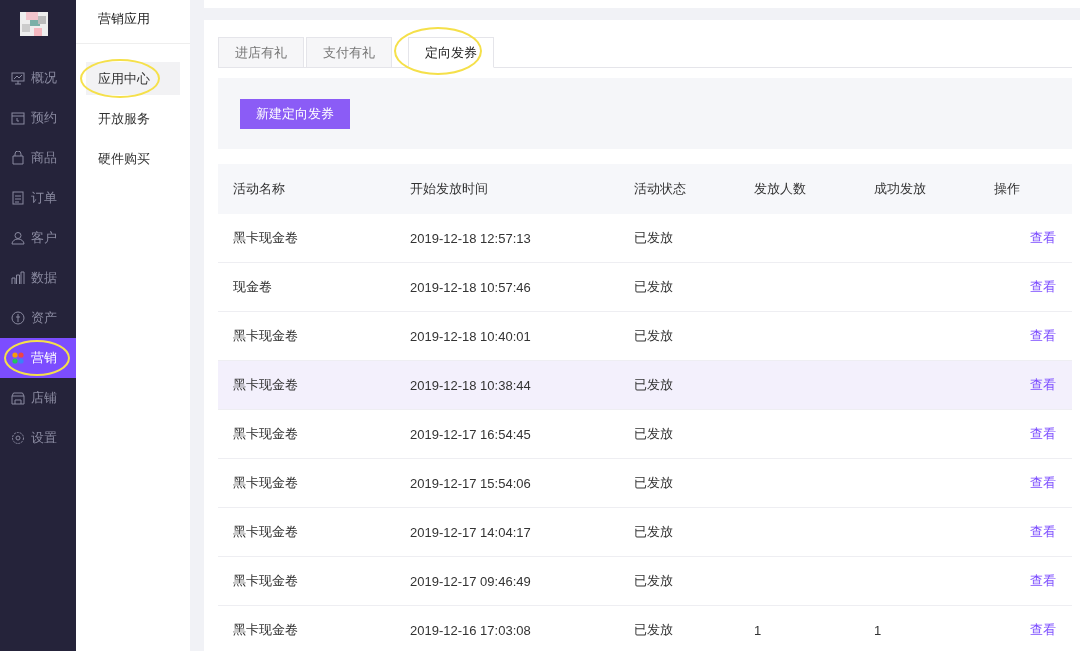 Image resolution: width=1080 pixels, height=651 pixels. I want to click on nav-item: 商品, so click(38, 158).